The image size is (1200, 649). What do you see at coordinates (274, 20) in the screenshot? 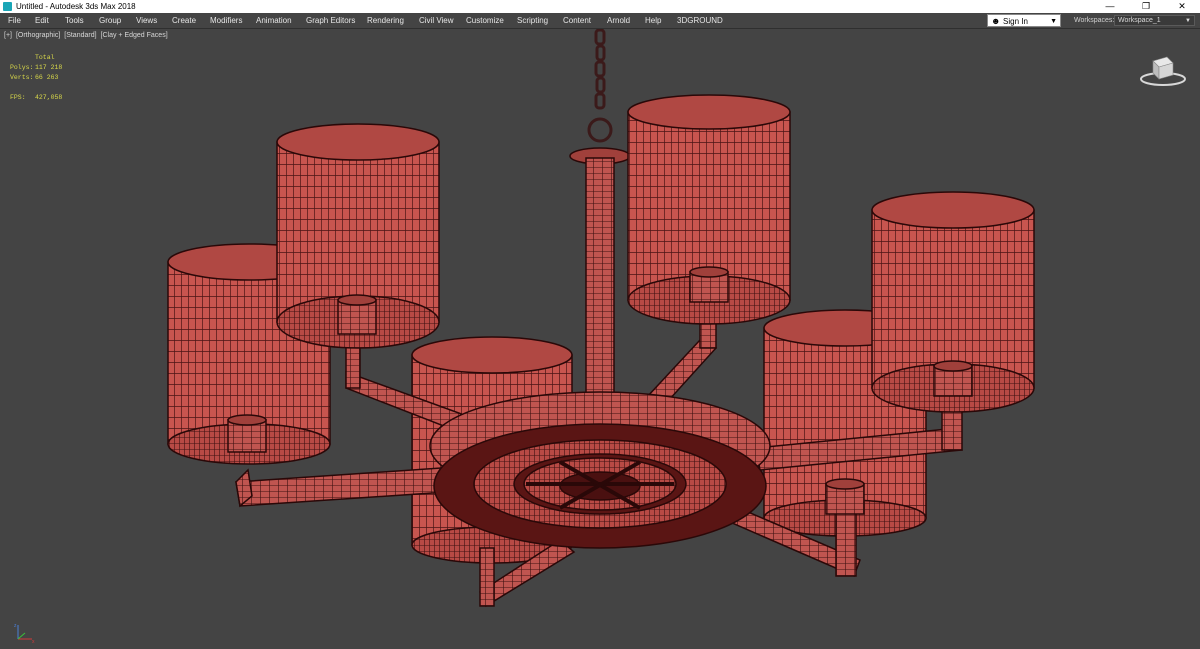
I see `menu-animation: Animation` at bounding box center [274, 20].